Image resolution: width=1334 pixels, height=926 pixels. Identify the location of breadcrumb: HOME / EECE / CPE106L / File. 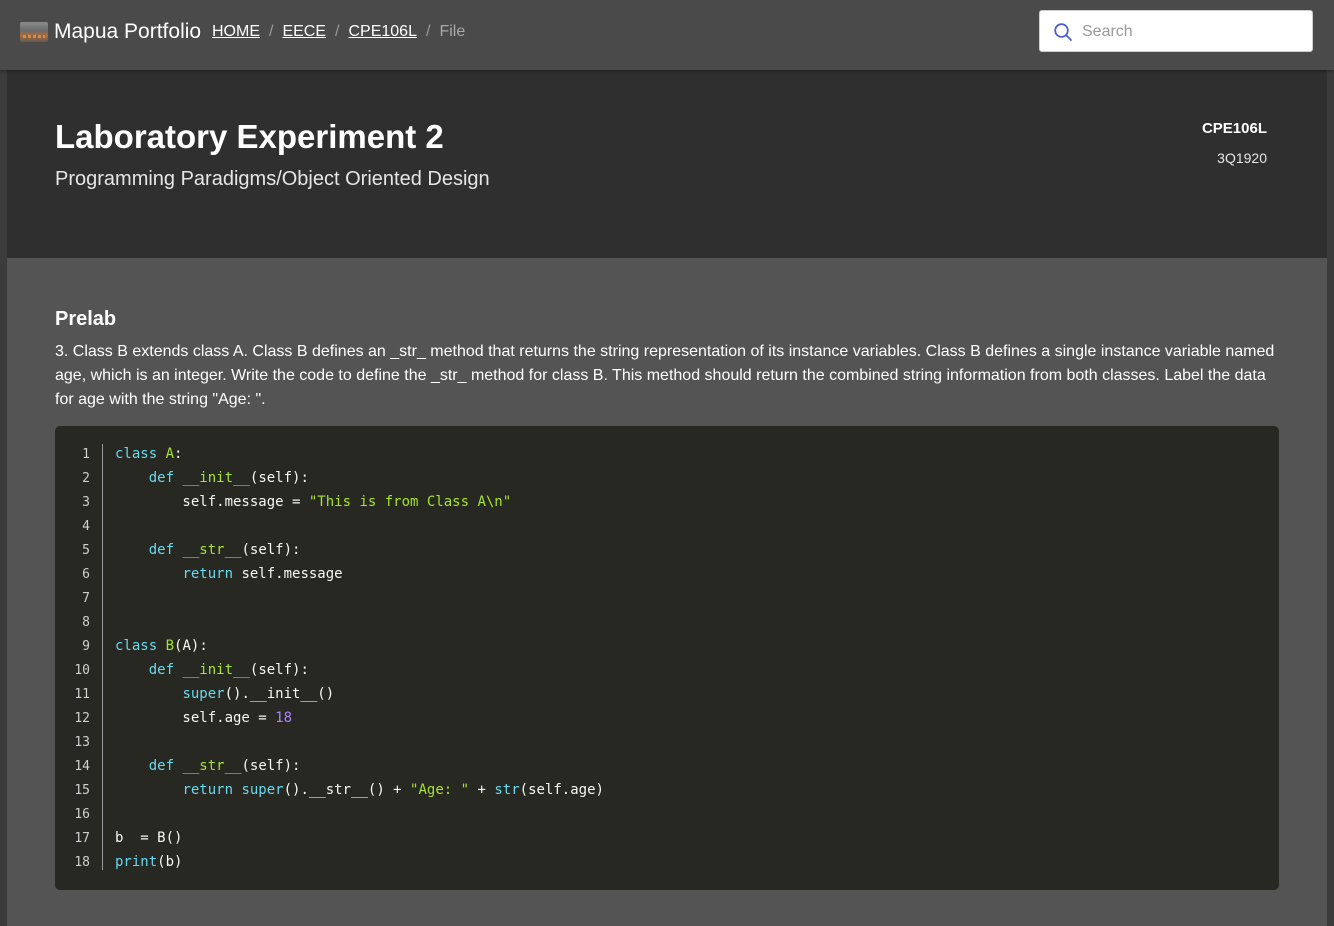
(338, 32).